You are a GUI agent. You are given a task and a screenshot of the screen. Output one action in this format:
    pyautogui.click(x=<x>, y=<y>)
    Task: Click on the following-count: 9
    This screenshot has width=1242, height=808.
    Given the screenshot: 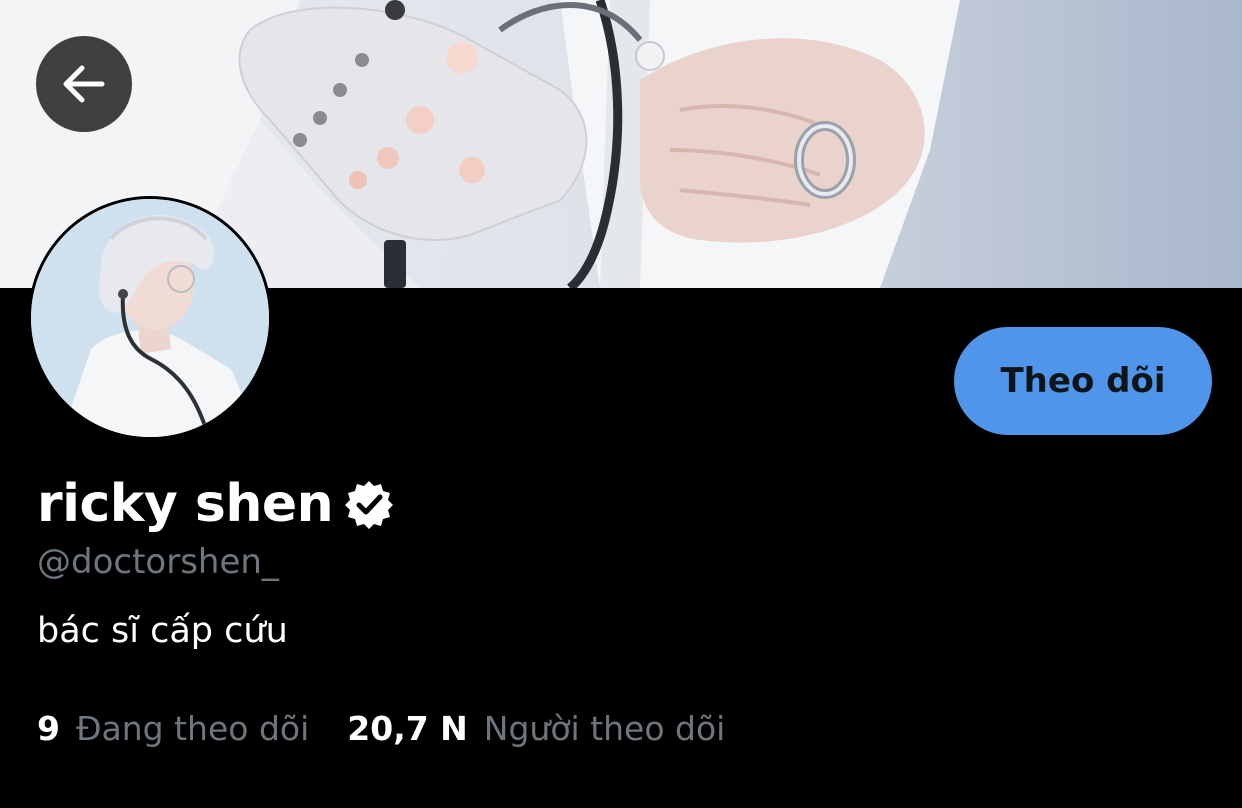 What is the action you would take?
    pyautogui.click(x=48, y=728)
    